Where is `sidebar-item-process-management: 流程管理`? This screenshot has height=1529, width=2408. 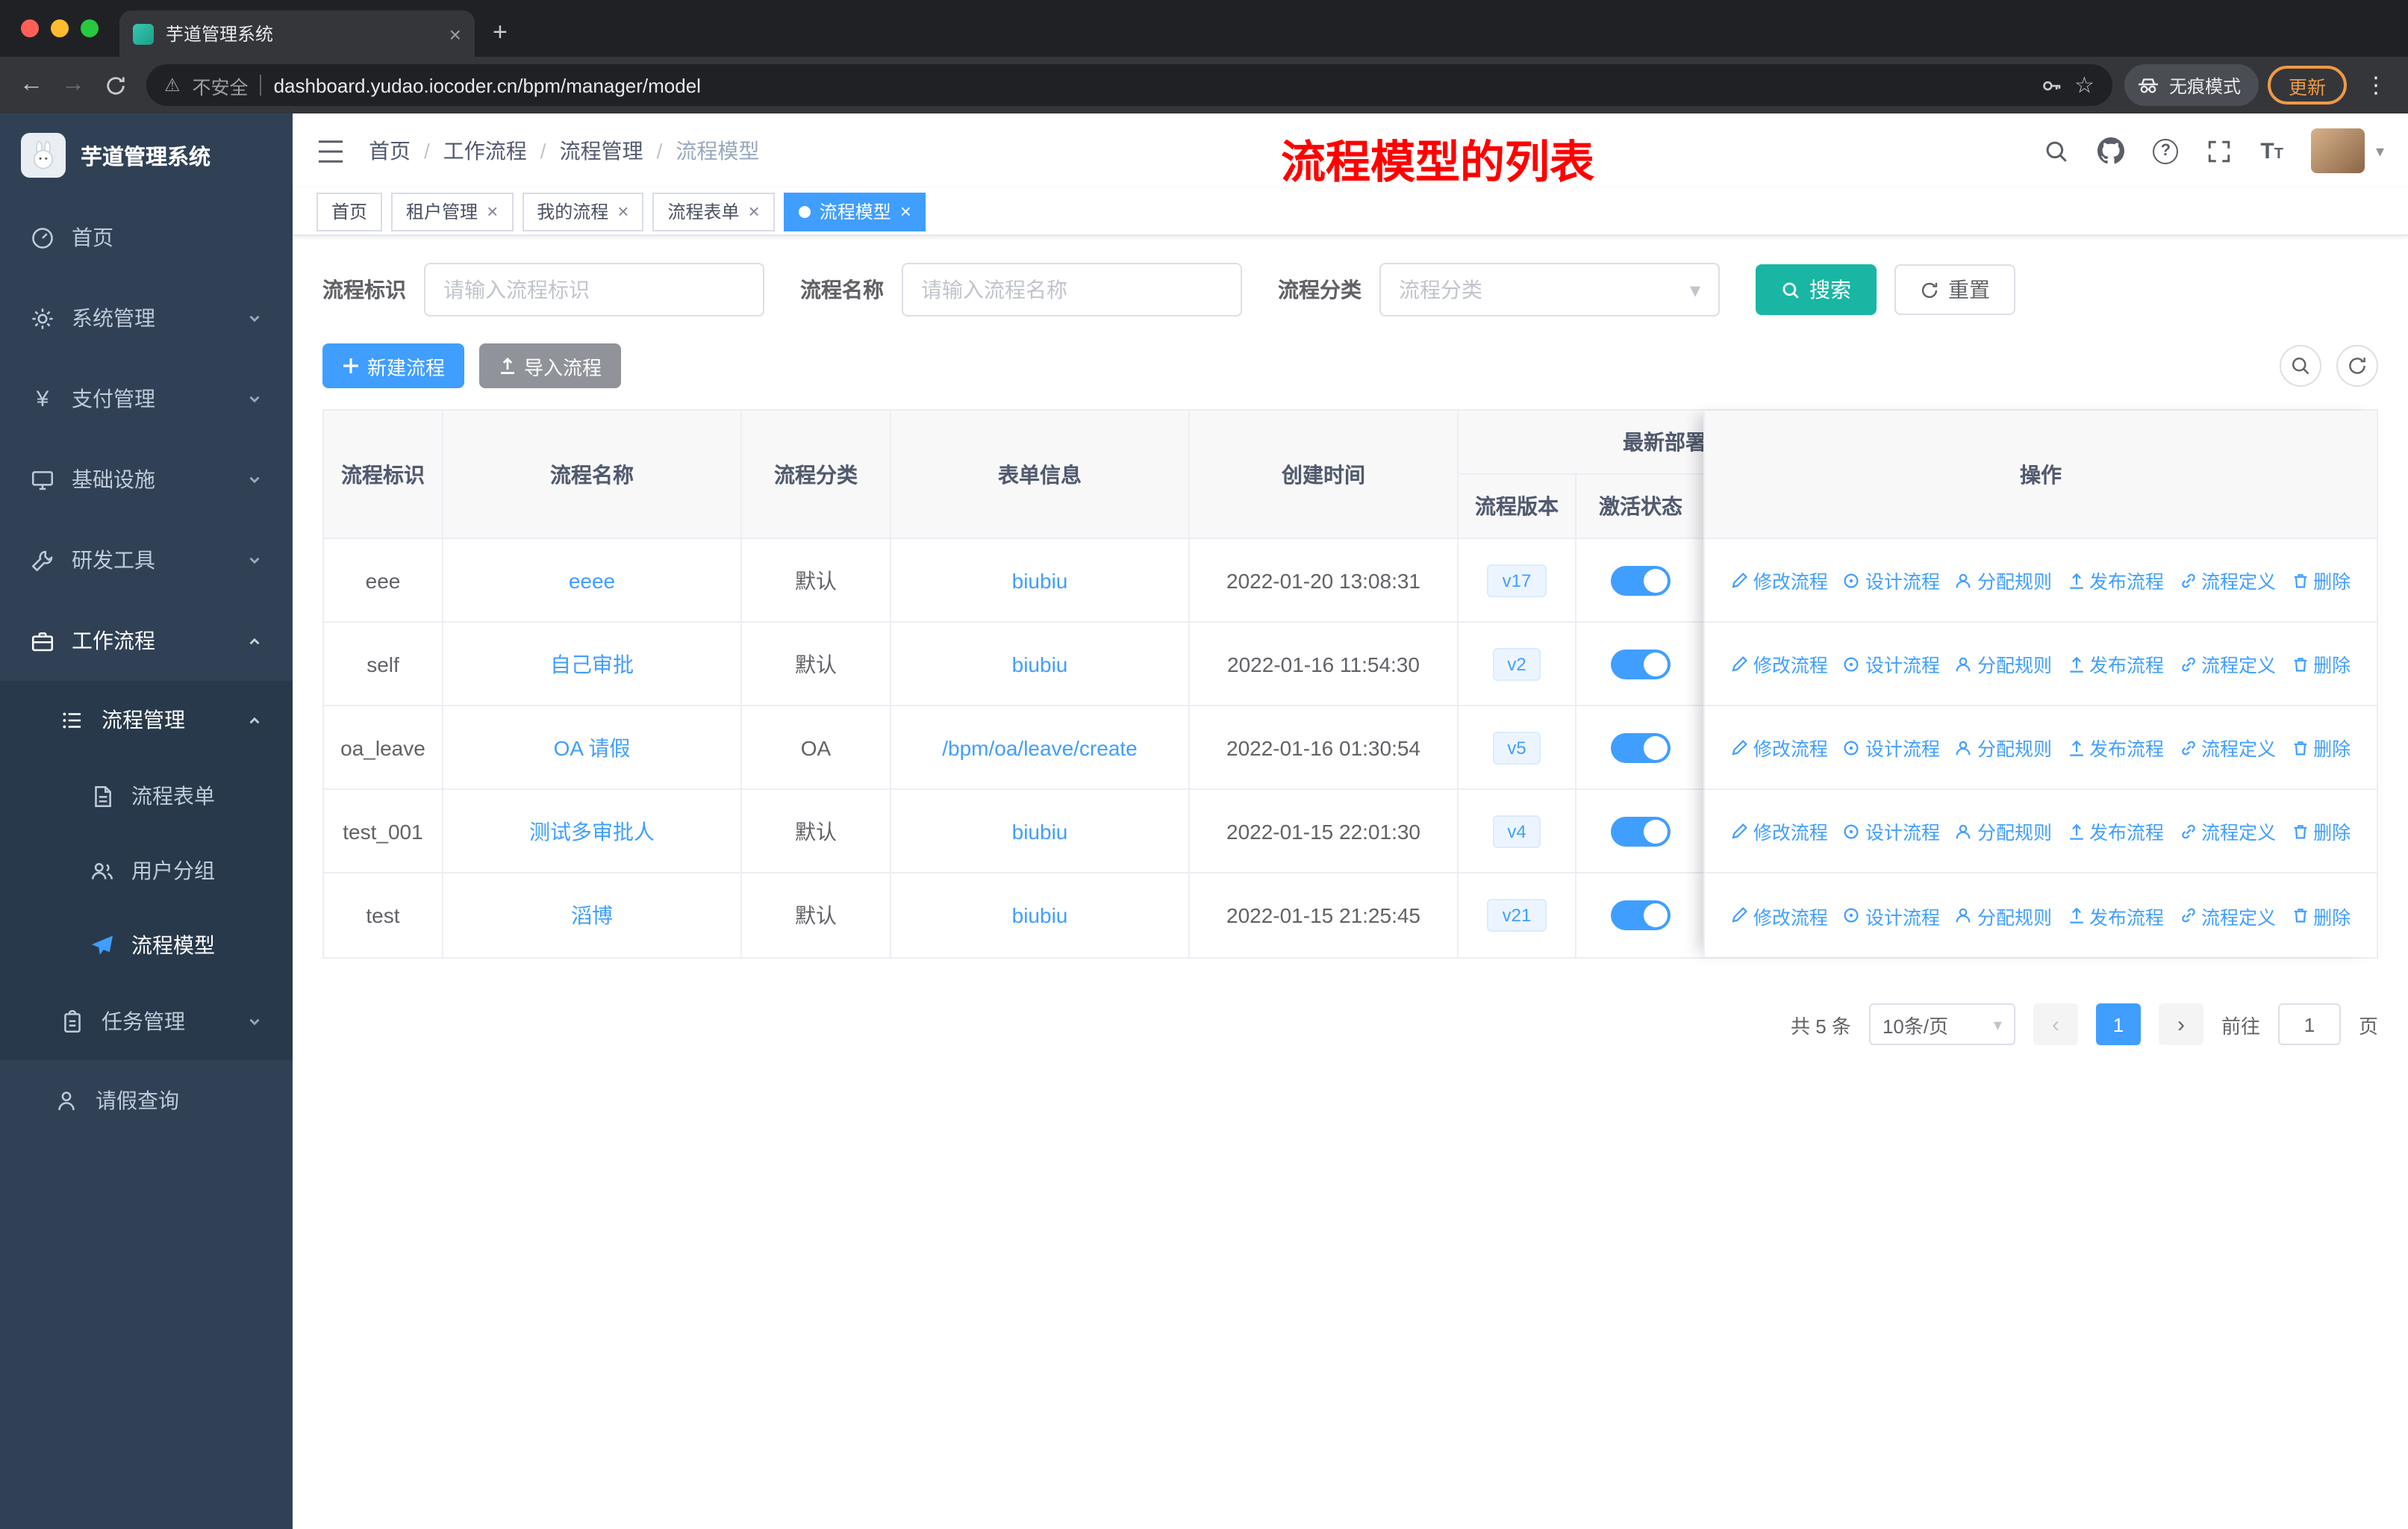
sidebar-item-process-management: 流程管理 is located at coordinates (146, 720).